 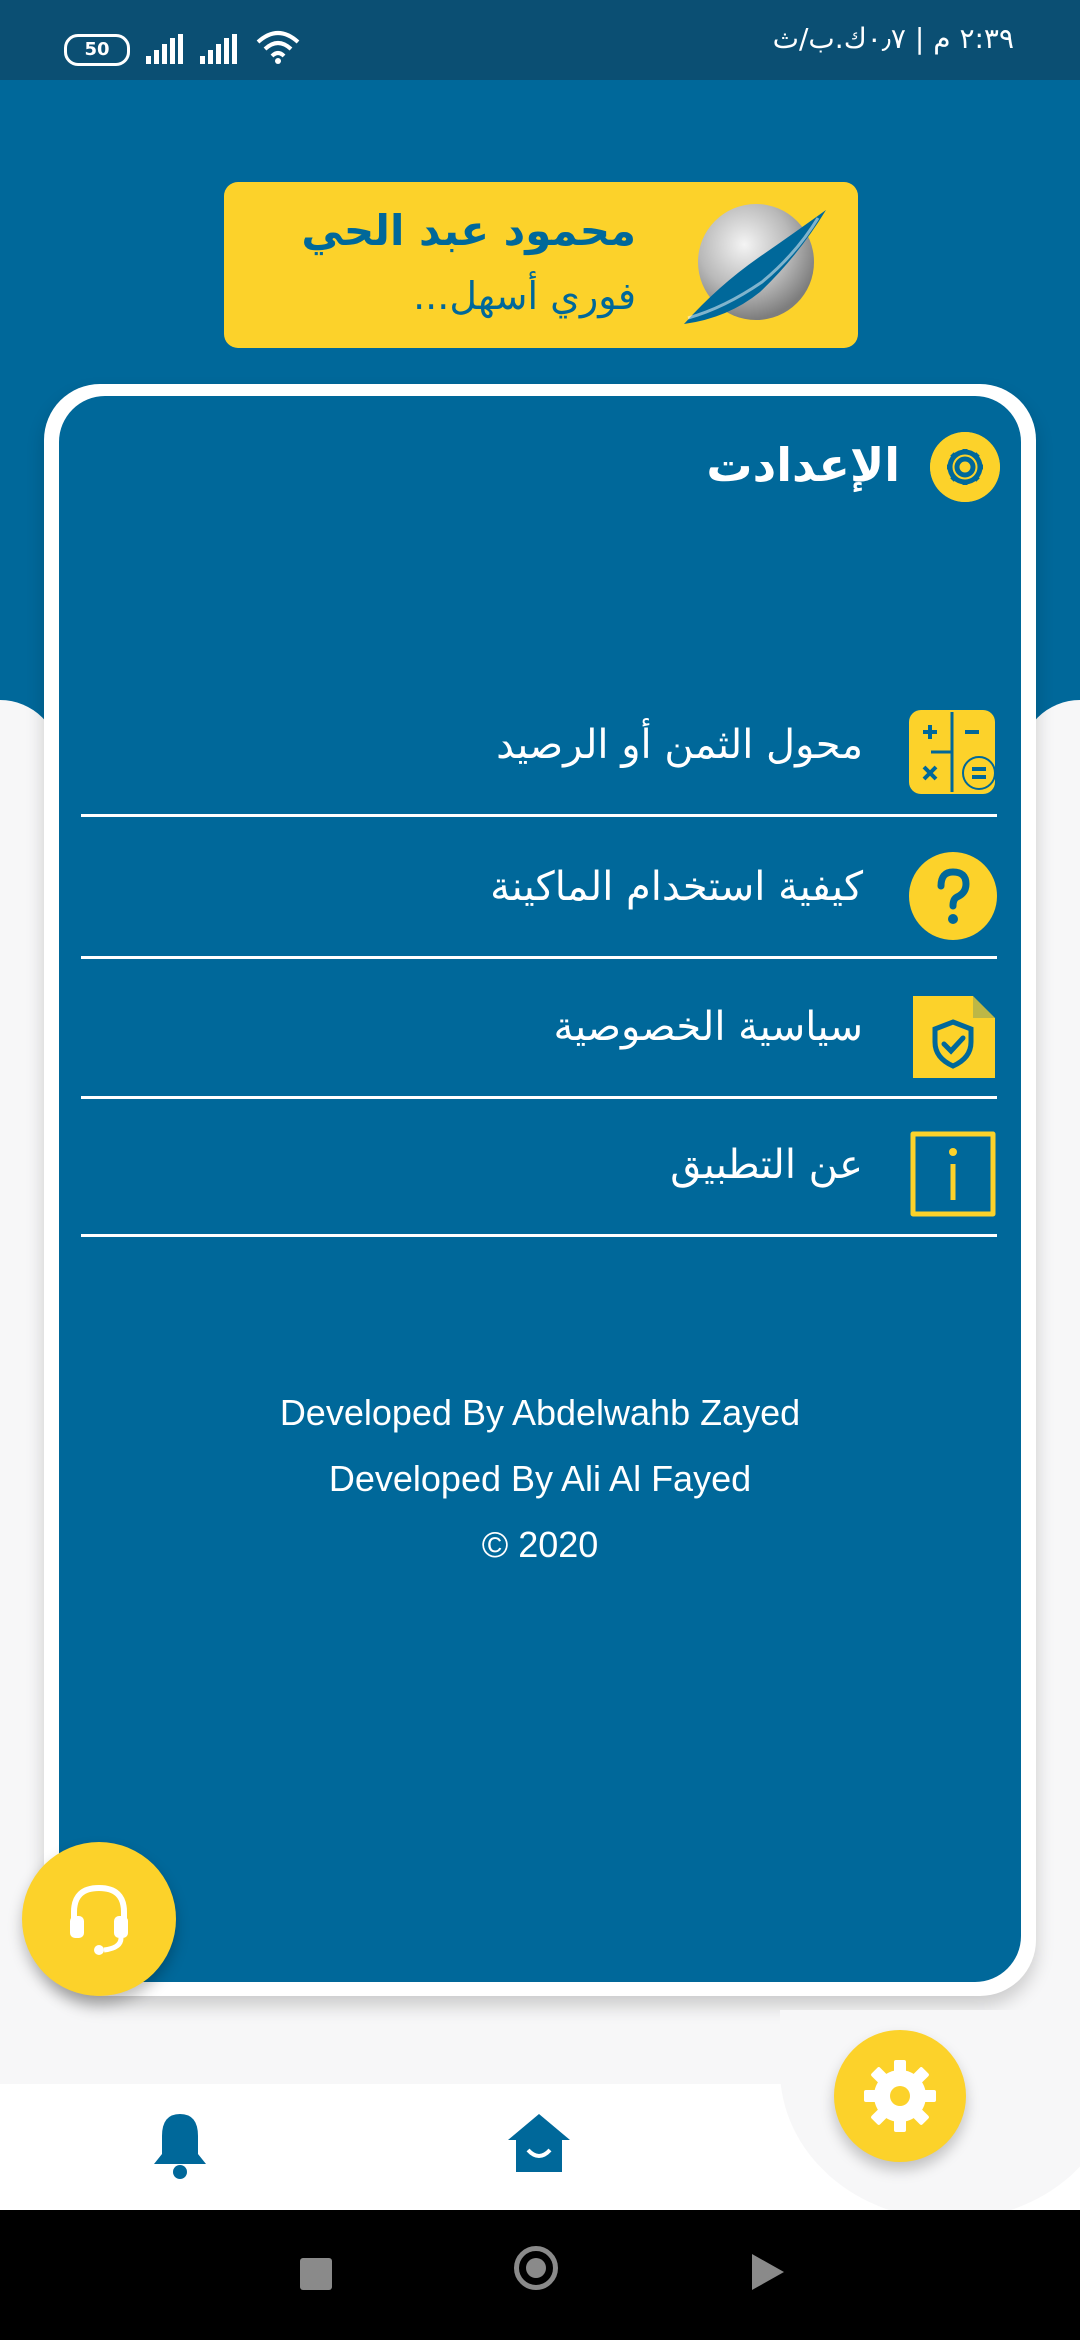 I want to click on status-bar: 50 ٢:٣٩ م | ٠٫٧ك.ب/ث, so click(x=540, y=40).